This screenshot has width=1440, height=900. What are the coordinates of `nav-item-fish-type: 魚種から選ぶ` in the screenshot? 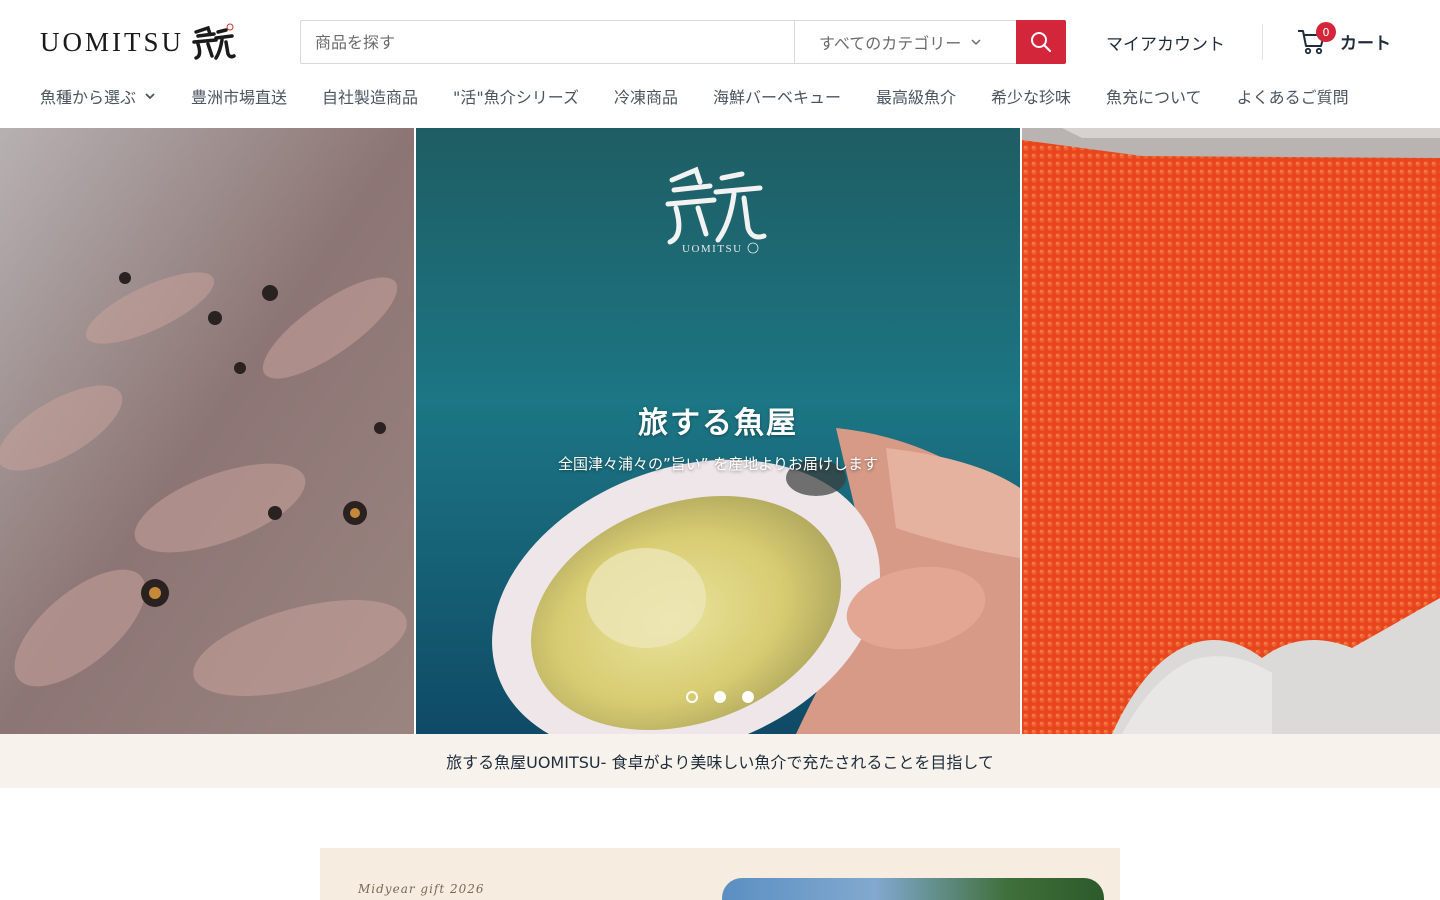 It's located at (98, 96).